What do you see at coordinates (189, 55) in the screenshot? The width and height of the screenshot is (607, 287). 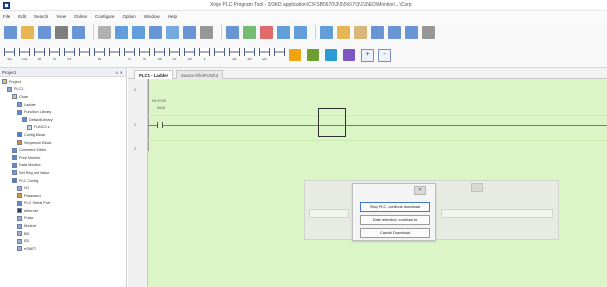 I see `reset-icon: sf8` at bounding box center [189, 55].